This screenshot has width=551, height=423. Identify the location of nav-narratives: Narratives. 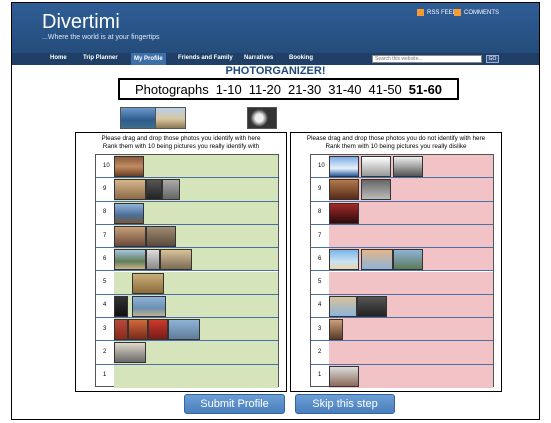
(258, 58).